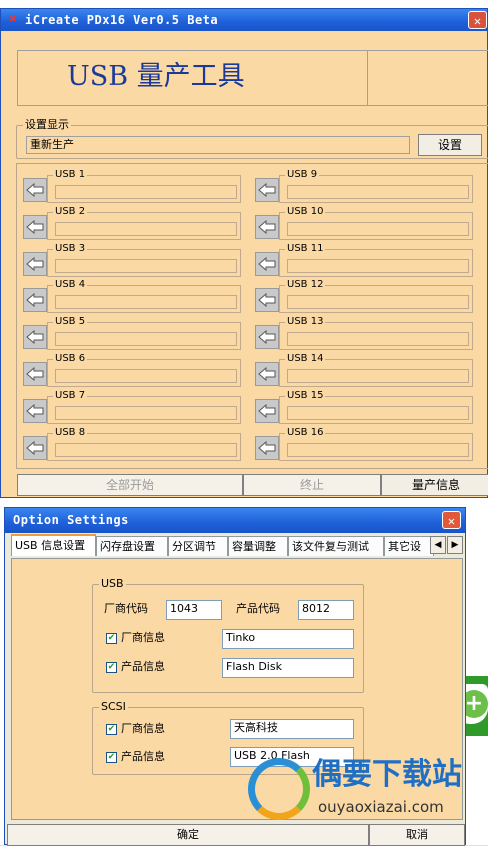 This screenshot has width=488, height=846. What do you see at coordinates (198, 546) in the screenshot?
I see `tab-partition: 分区调节` at bounding box center [198, 546].